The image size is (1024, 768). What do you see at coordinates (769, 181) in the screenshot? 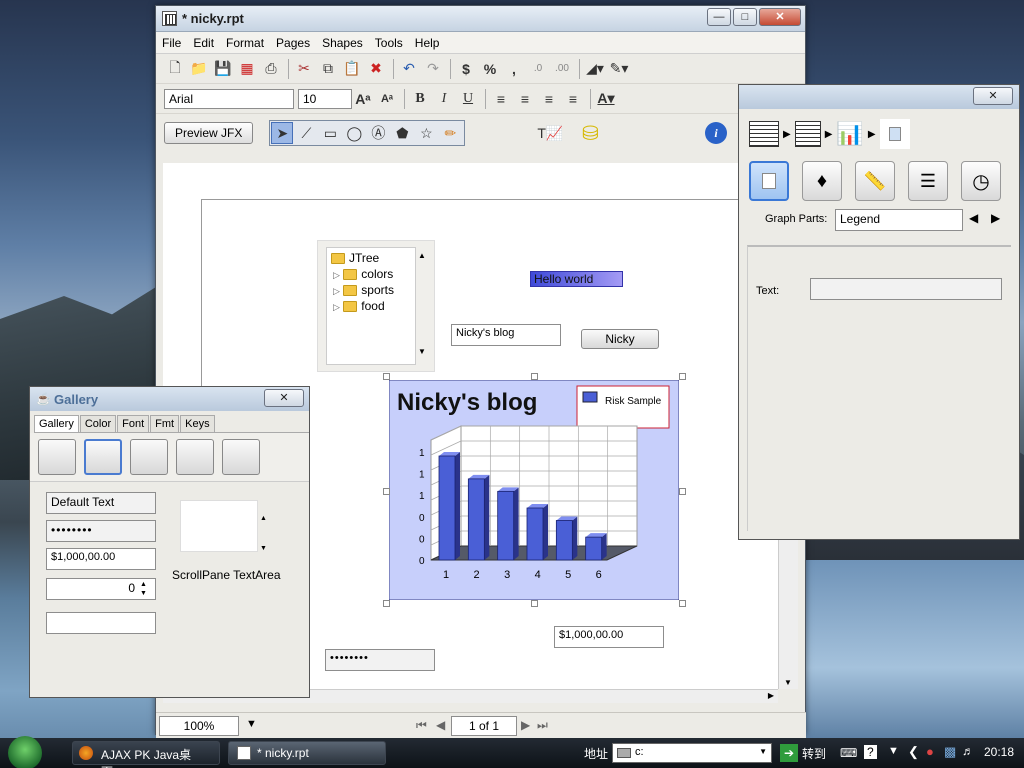
I see `legend-box-button` at bounding box center [769, 181].